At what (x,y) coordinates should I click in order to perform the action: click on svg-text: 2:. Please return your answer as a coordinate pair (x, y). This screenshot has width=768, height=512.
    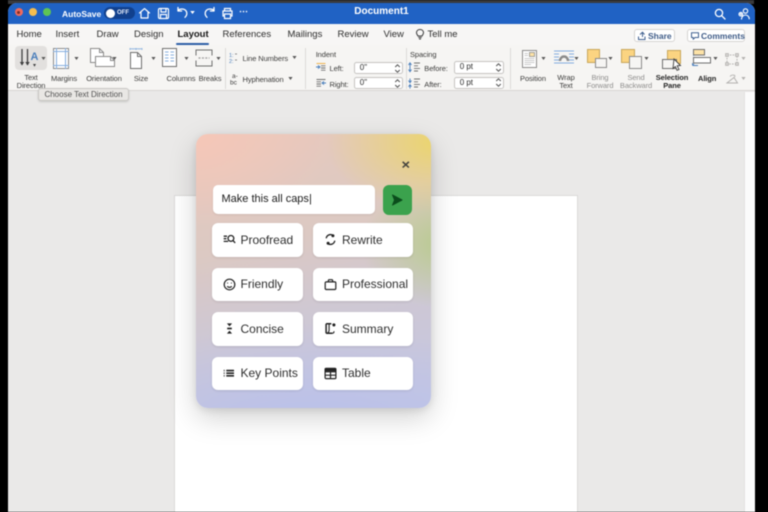
    Looking at the image, I should click on (231, 61).